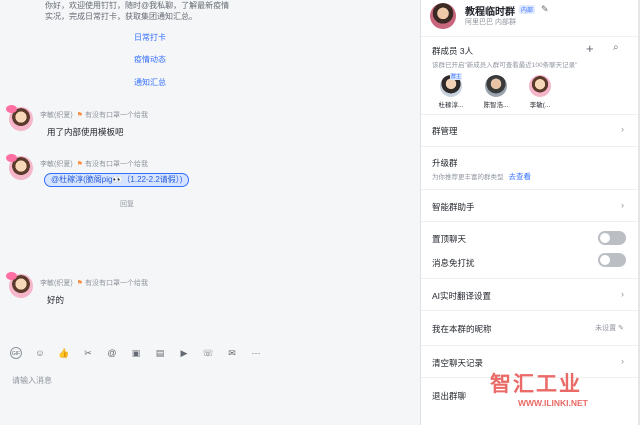 This screenshot has width=640, height=425. I want to click on link-notice-summary: 通知汇总, so click(150, 82).